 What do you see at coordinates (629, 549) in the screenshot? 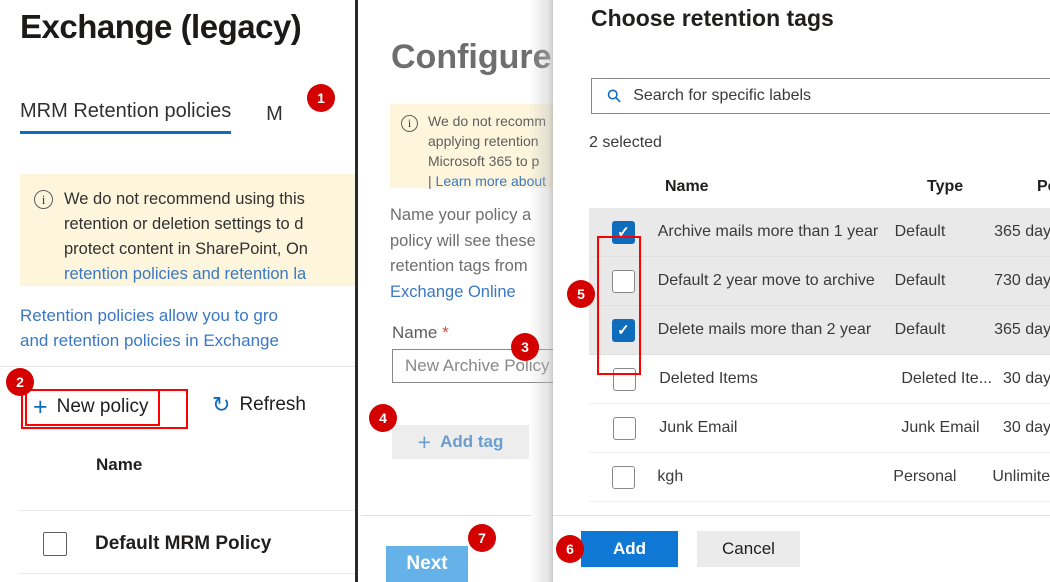
I see `add-button: Add` at bounding box center [629, 549].